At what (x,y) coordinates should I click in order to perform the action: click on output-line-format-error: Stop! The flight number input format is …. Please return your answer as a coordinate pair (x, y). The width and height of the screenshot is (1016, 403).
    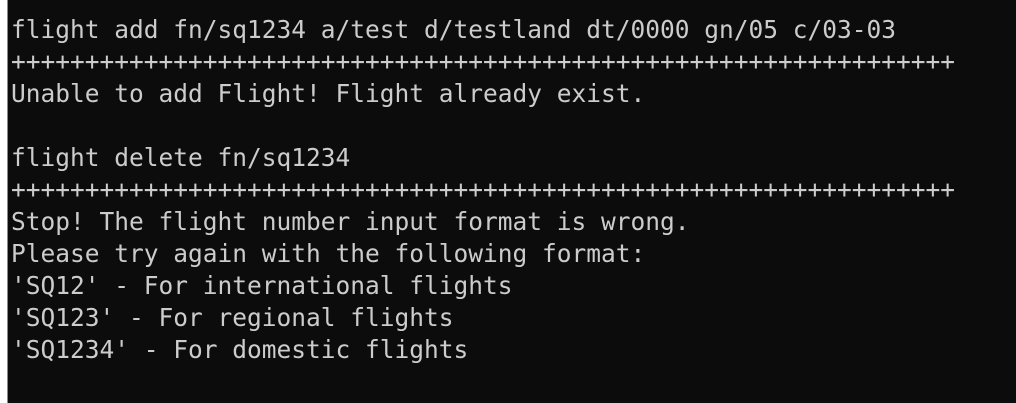
    Looking at the image, I should click on (350, 221).